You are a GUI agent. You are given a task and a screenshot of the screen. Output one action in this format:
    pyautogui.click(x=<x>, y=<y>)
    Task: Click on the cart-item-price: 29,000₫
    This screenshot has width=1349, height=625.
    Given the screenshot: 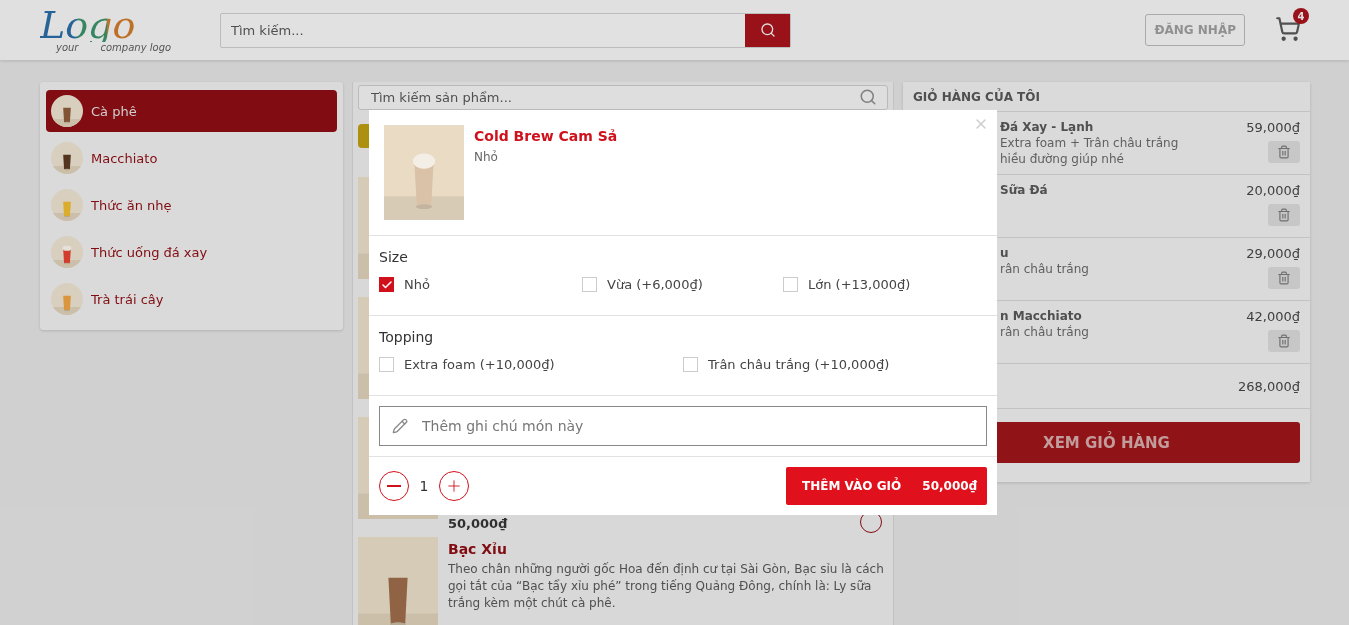 What is the action you would take?
    pyautogui.click(x=1273, y=253)
    